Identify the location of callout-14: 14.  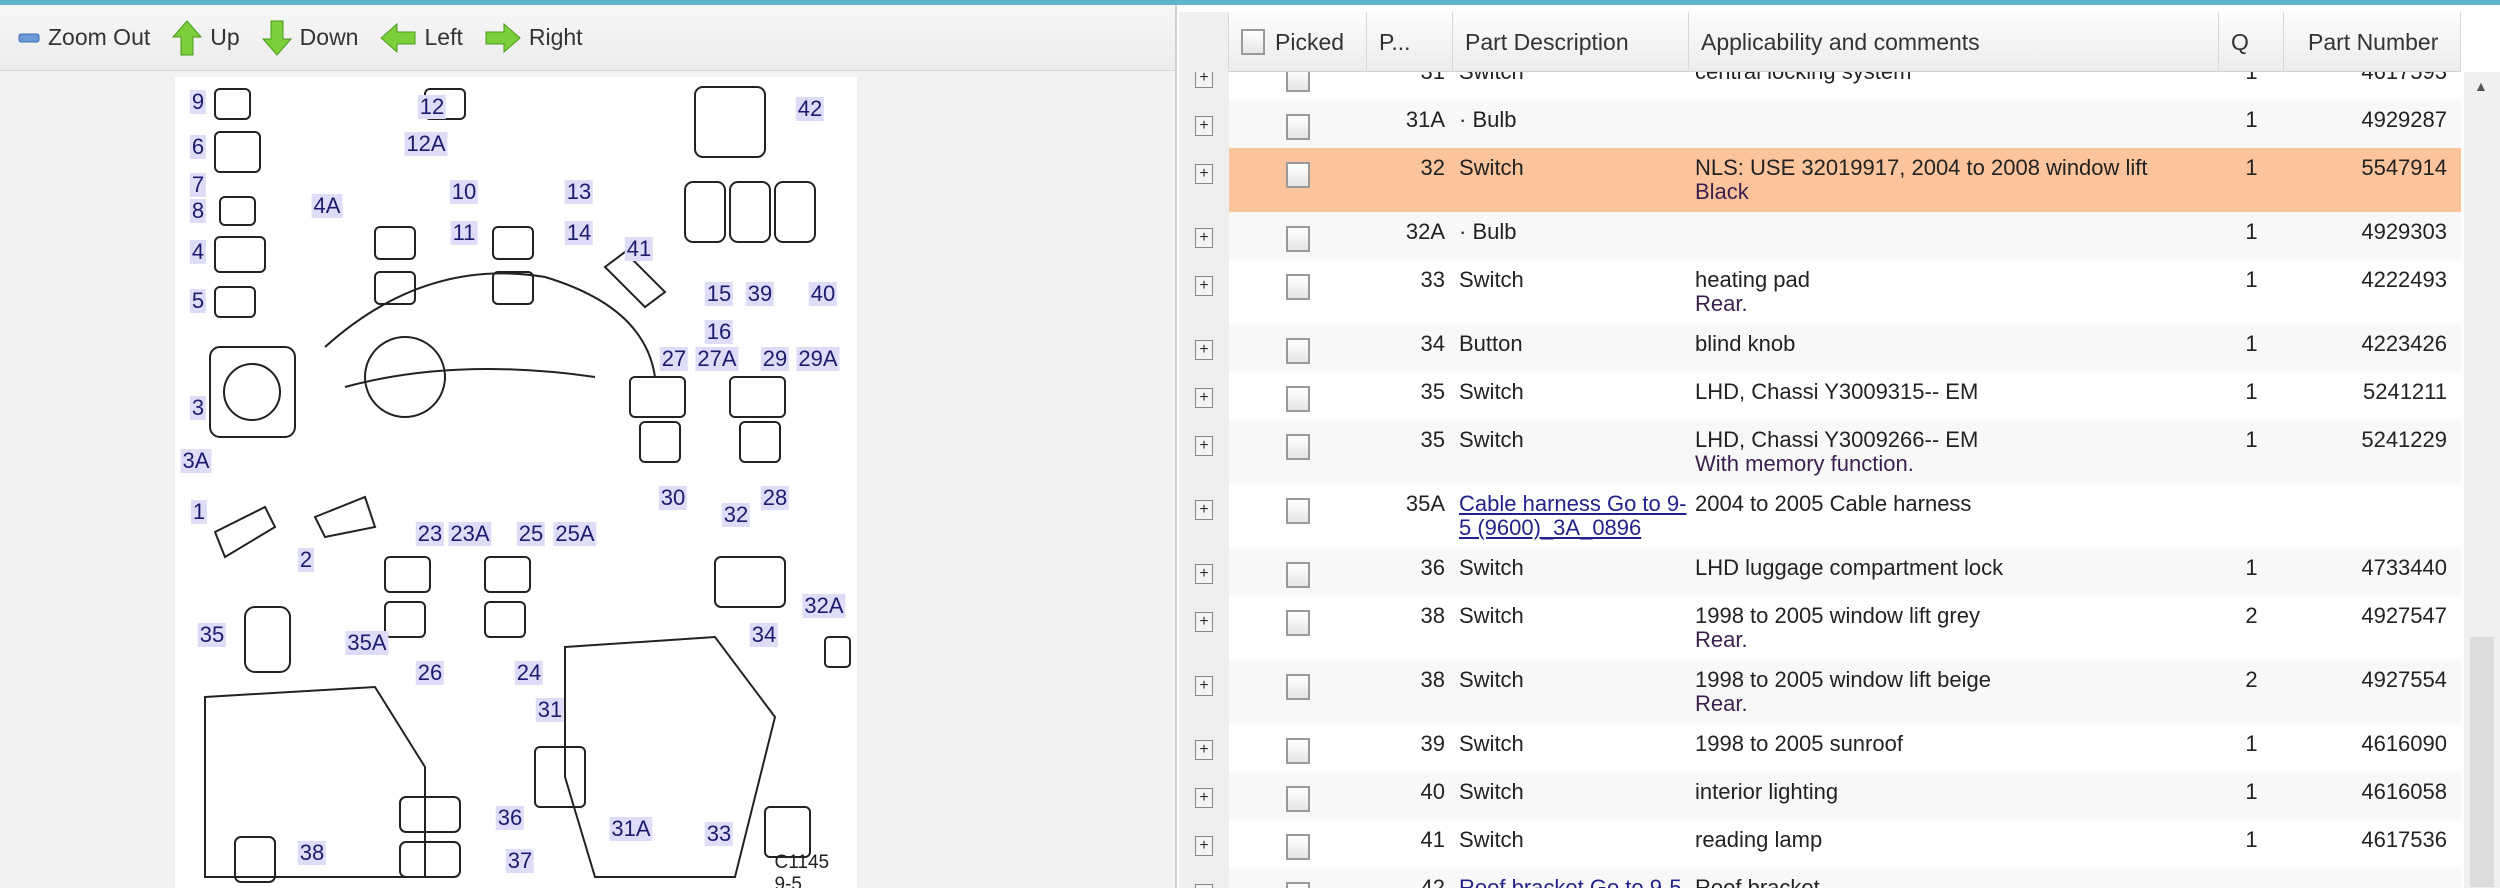
(579, 233).